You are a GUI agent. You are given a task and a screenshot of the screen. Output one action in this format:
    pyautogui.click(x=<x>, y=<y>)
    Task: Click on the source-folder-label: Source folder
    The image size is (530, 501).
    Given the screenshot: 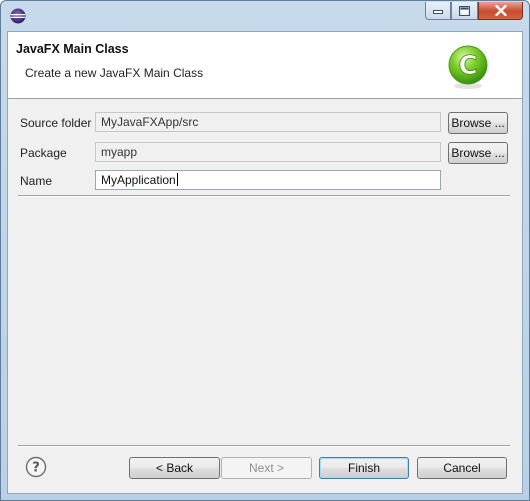 What is the action you would take?
    pyautogui.click(x=56, y=123)
    